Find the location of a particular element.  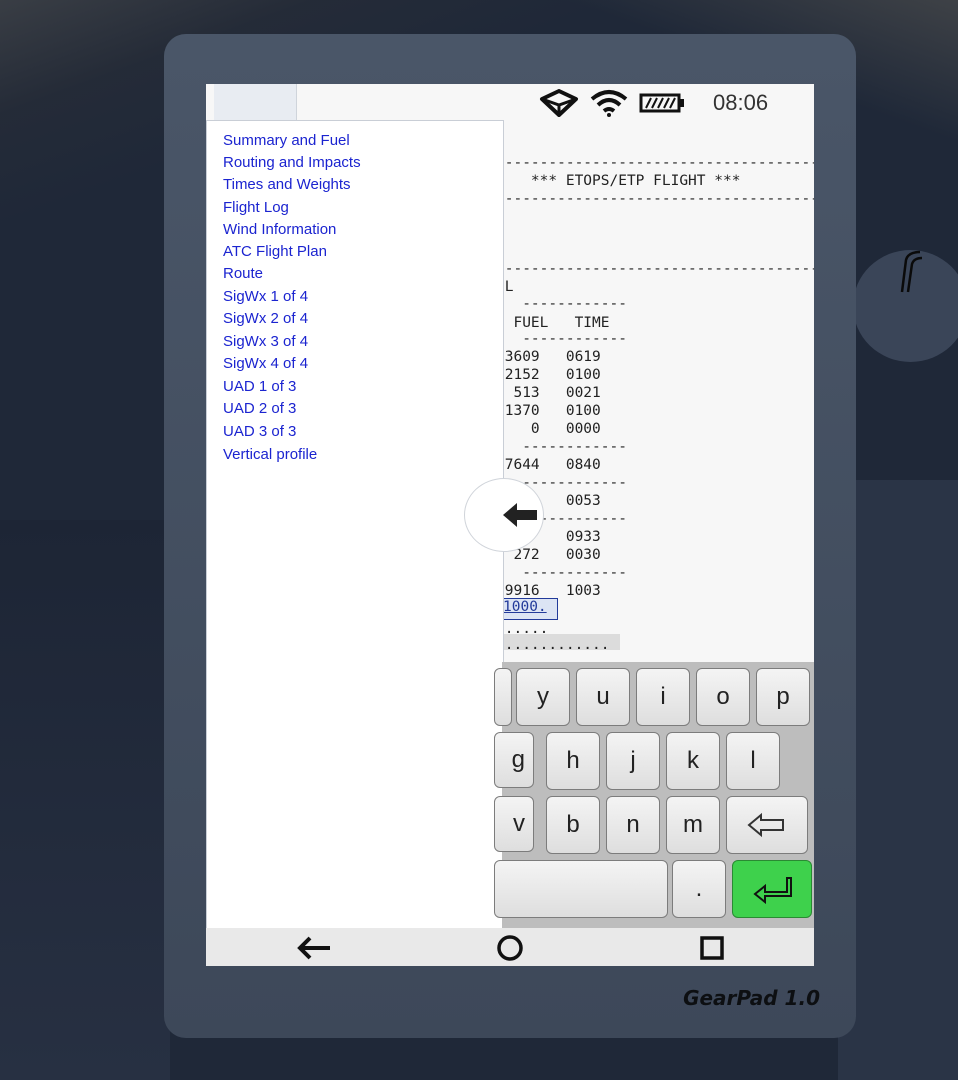

backspace-arrow-icon is located at coordinates (765, 825).